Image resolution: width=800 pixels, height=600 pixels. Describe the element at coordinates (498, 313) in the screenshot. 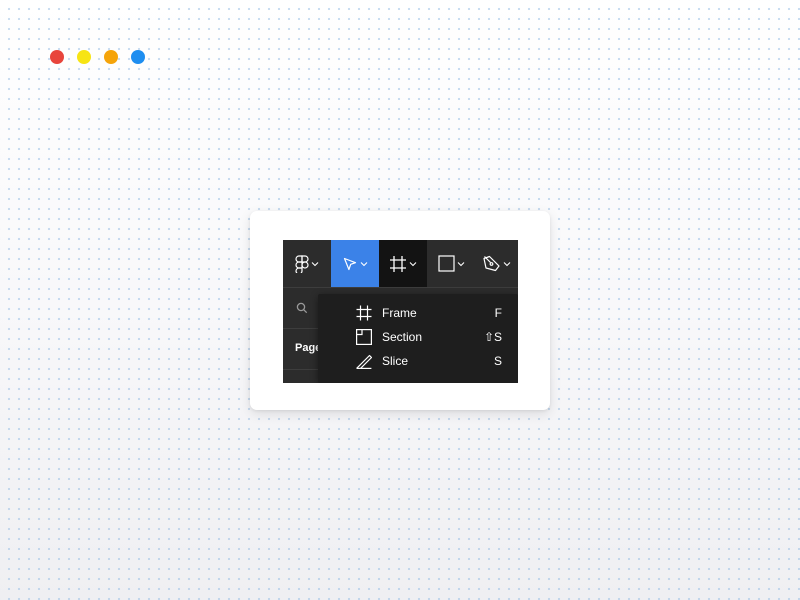

I see `menu-item-shortcut: F` at that location.